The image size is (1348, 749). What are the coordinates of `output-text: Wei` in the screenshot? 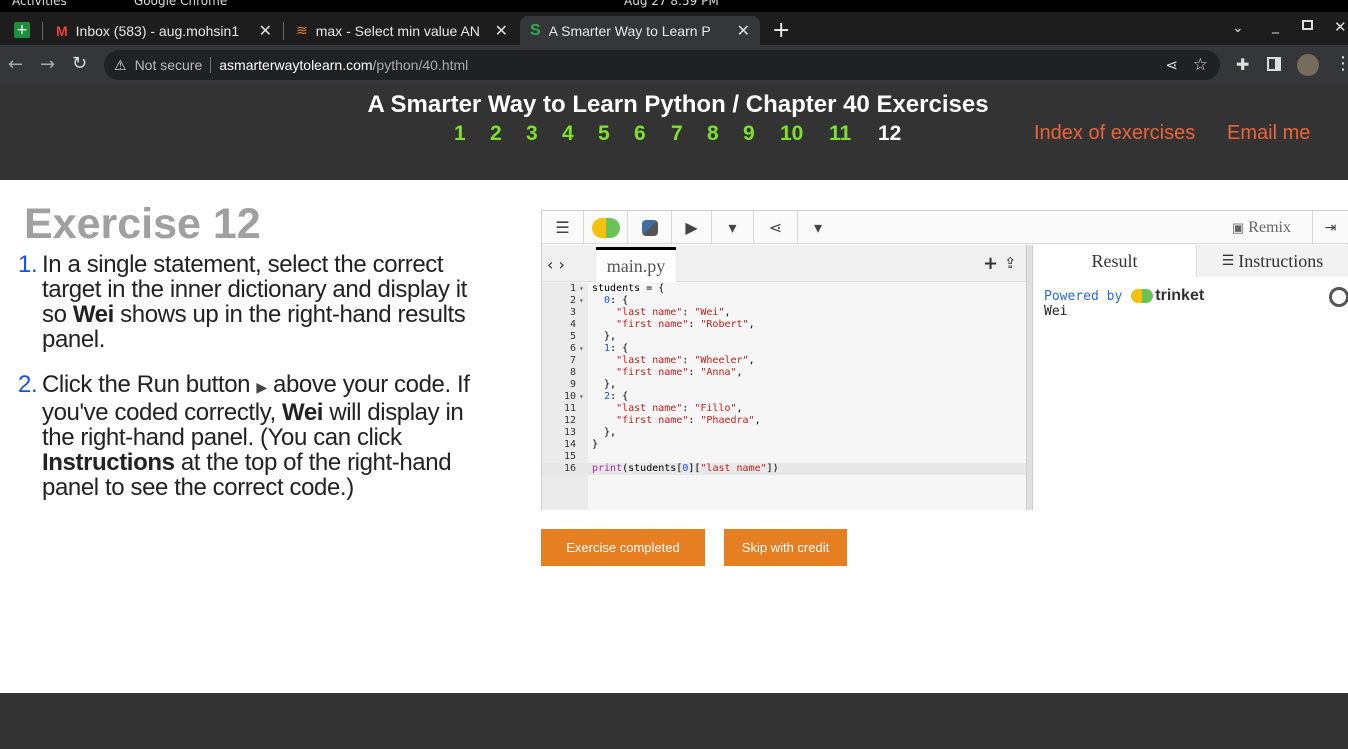 It's located at (1056, 311).